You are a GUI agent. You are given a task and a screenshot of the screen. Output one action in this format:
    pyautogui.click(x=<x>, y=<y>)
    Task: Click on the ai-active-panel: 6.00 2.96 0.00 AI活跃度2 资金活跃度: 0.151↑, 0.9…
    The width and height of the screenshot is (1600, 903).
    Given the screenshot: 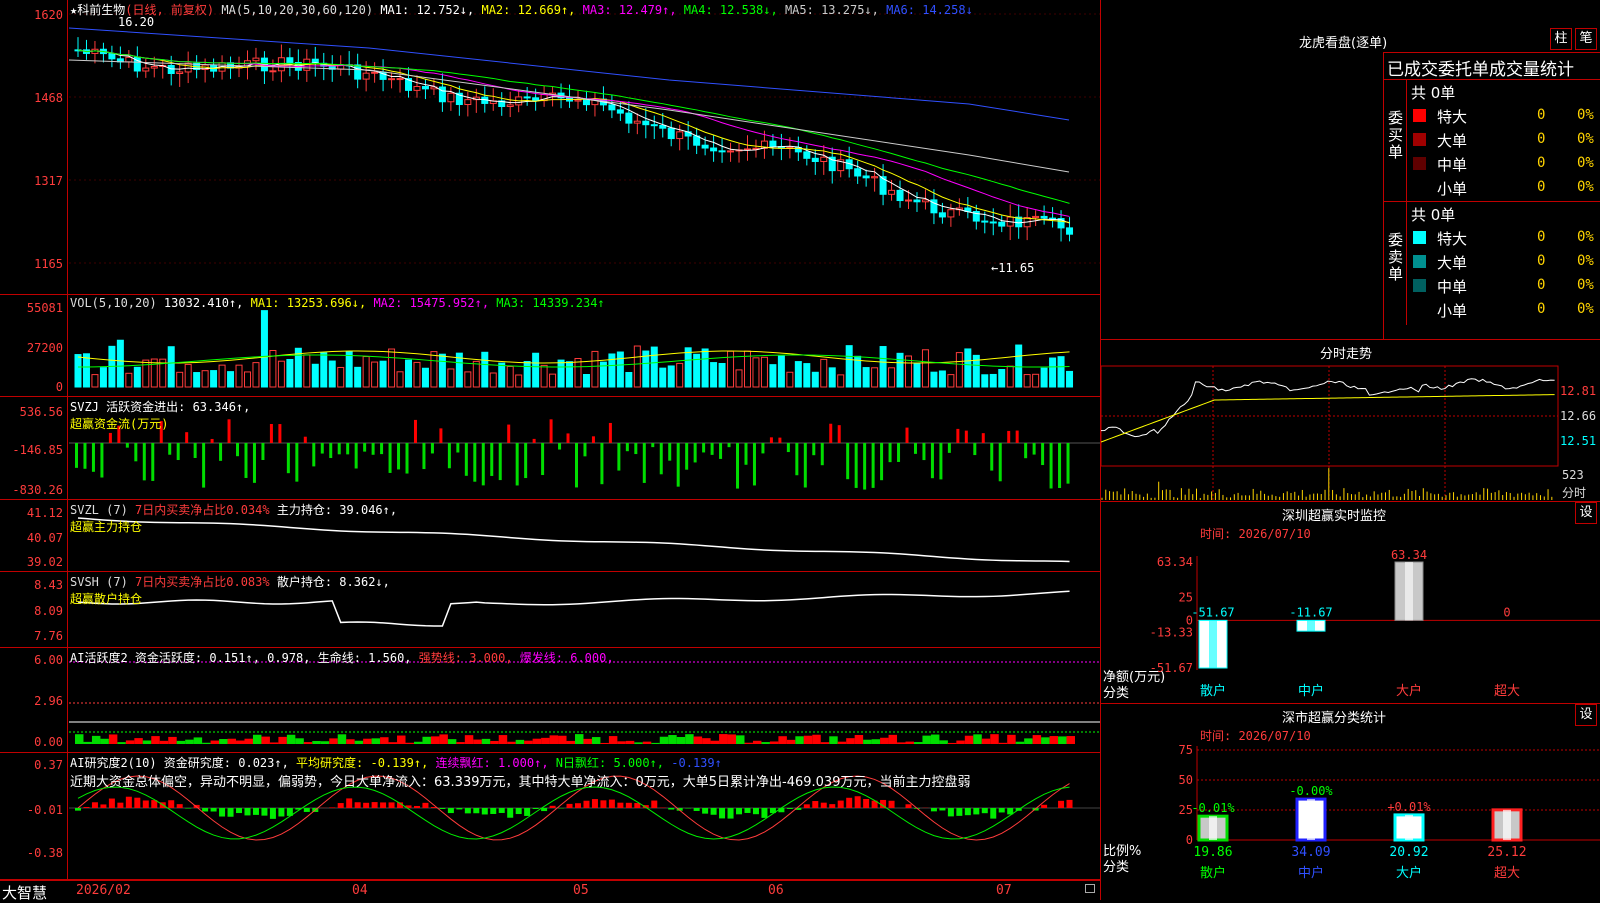 What is the action you would take?
    pyautogui.click(x=550, y=700)
    